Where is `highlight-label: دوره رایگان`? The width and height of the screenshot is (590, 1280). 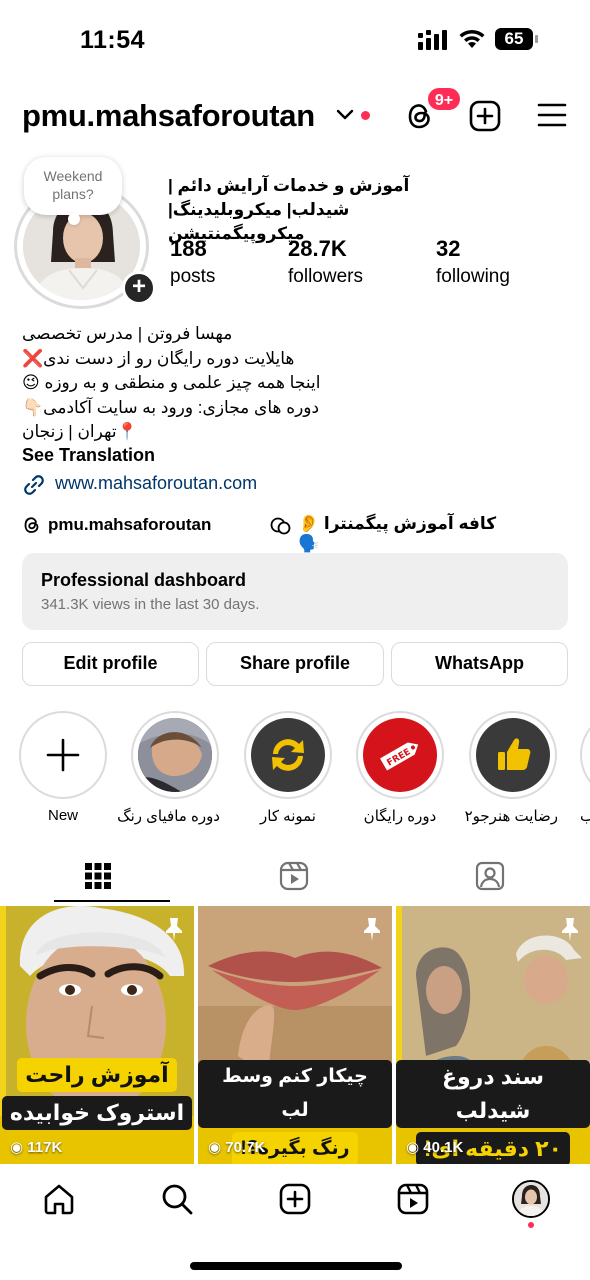 highlight-label: دوره رایگان is located at coordinates (400, 816).